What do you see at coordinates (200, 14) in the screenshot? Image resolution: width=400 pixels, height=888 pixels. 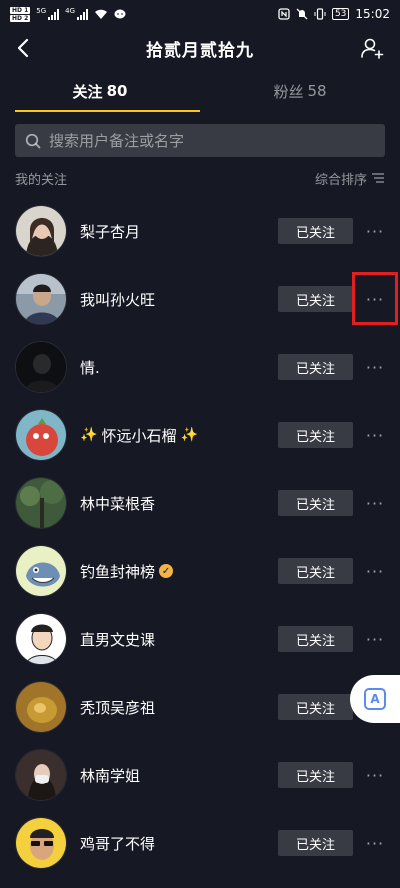 I see `status-bar: HD 1 HD 2 5G 4G 53 15:02` at bounding box center [200, 14].